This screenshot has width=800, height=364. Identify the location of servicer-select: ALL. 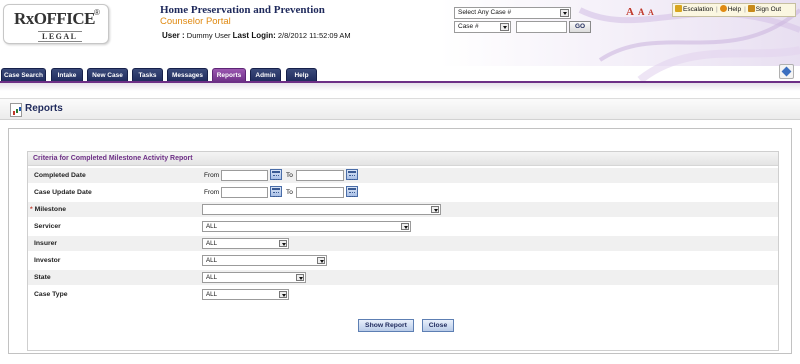
(306, 226).